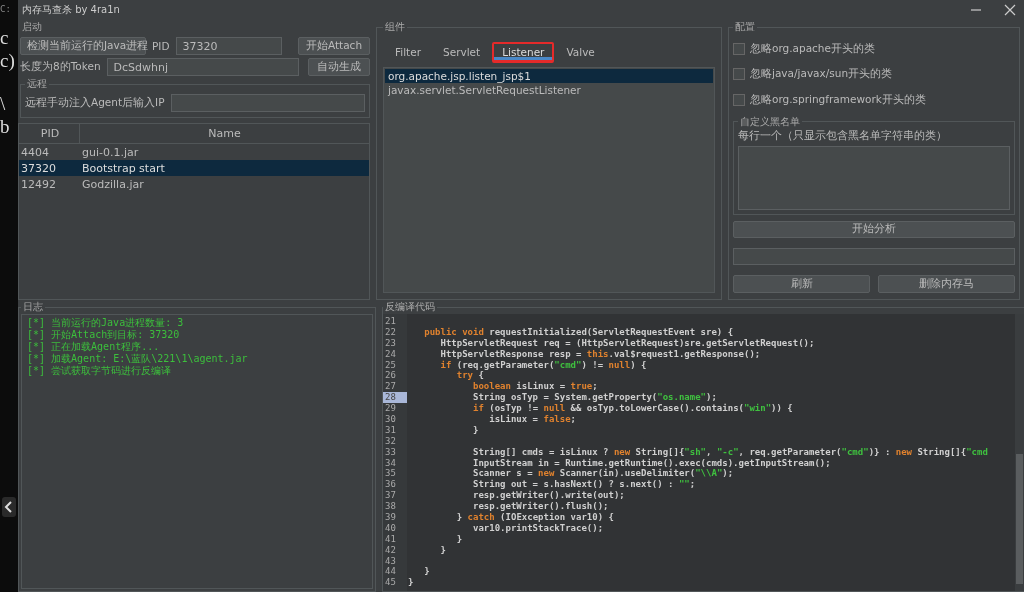 The height and width of the screenshot is (592, 1024). What do you see at coordinates (812, 48) in the screenshot?
I see `checkbox-label: 忽略org.apache开头的类` at bounding box center [812, 48].